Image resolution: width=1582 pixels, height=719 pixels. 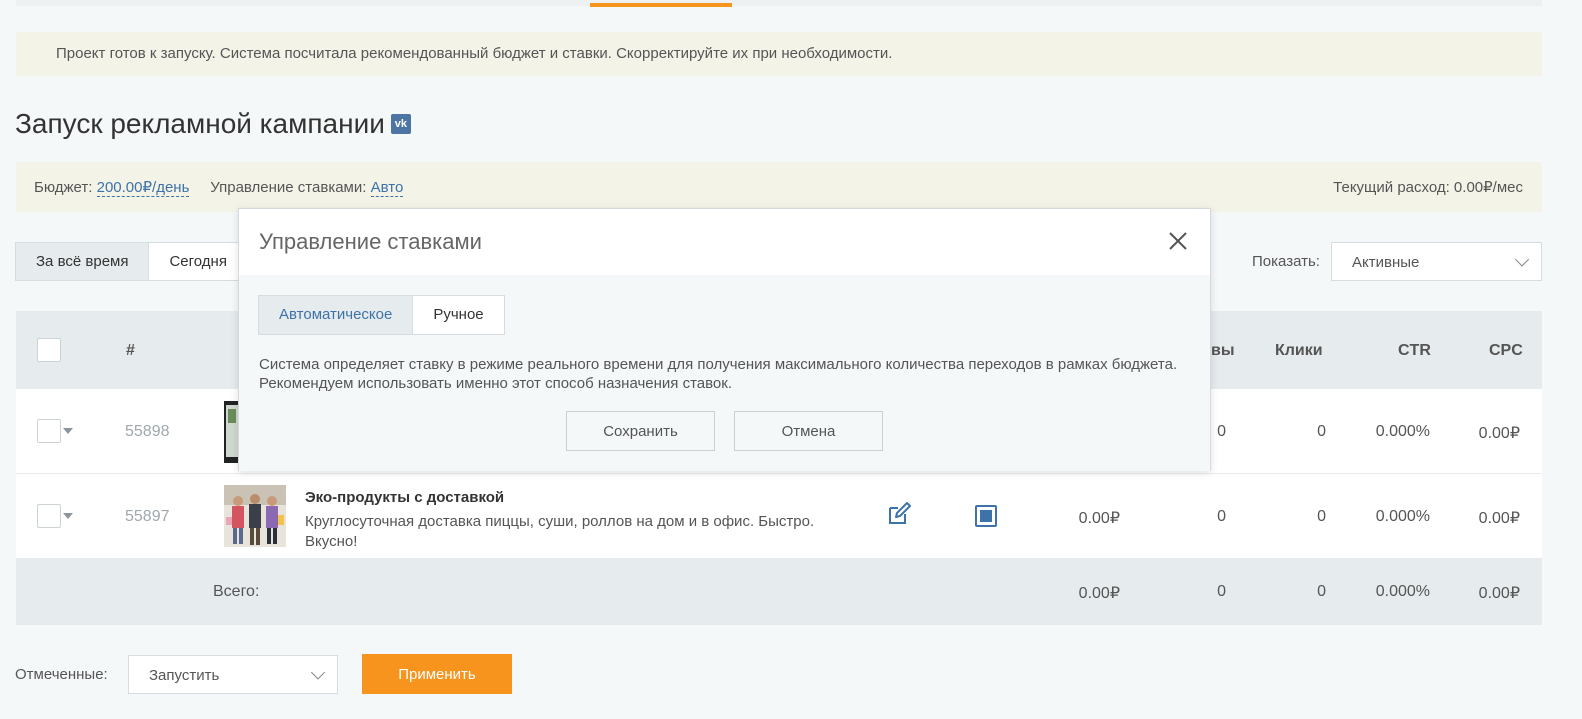 I want to click on top-tabs-bar, so click(x=779, y=3).